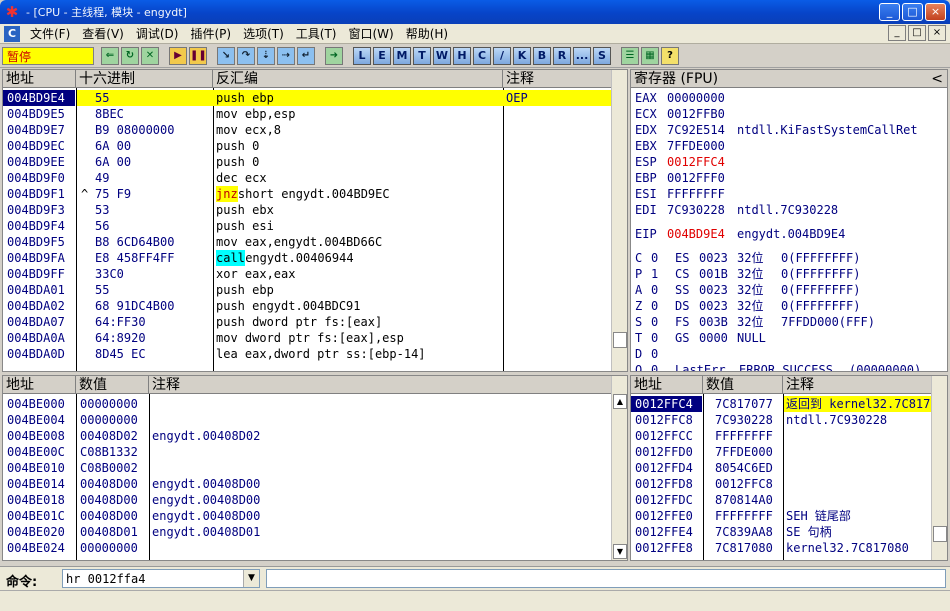 This screenshot has width=950, height=611. Describe the element at coordinates (144, 79) in the screenshot. I see `col-hex: 十六进制` at that location.